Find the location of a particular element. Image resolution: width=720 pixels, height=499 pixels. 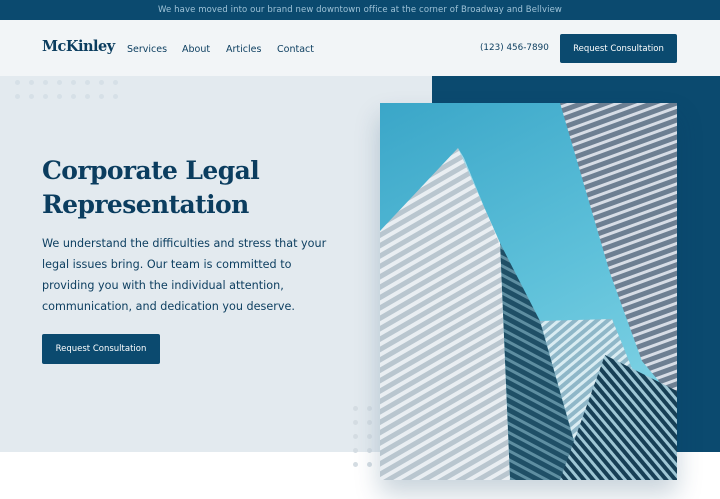

nav-link-about: About is located at coordinates (196, 49).